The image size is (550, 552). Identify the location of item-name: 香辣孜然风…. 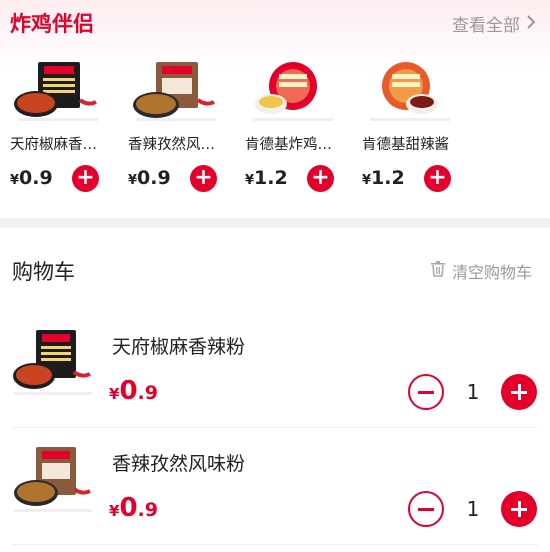
(171, 145).